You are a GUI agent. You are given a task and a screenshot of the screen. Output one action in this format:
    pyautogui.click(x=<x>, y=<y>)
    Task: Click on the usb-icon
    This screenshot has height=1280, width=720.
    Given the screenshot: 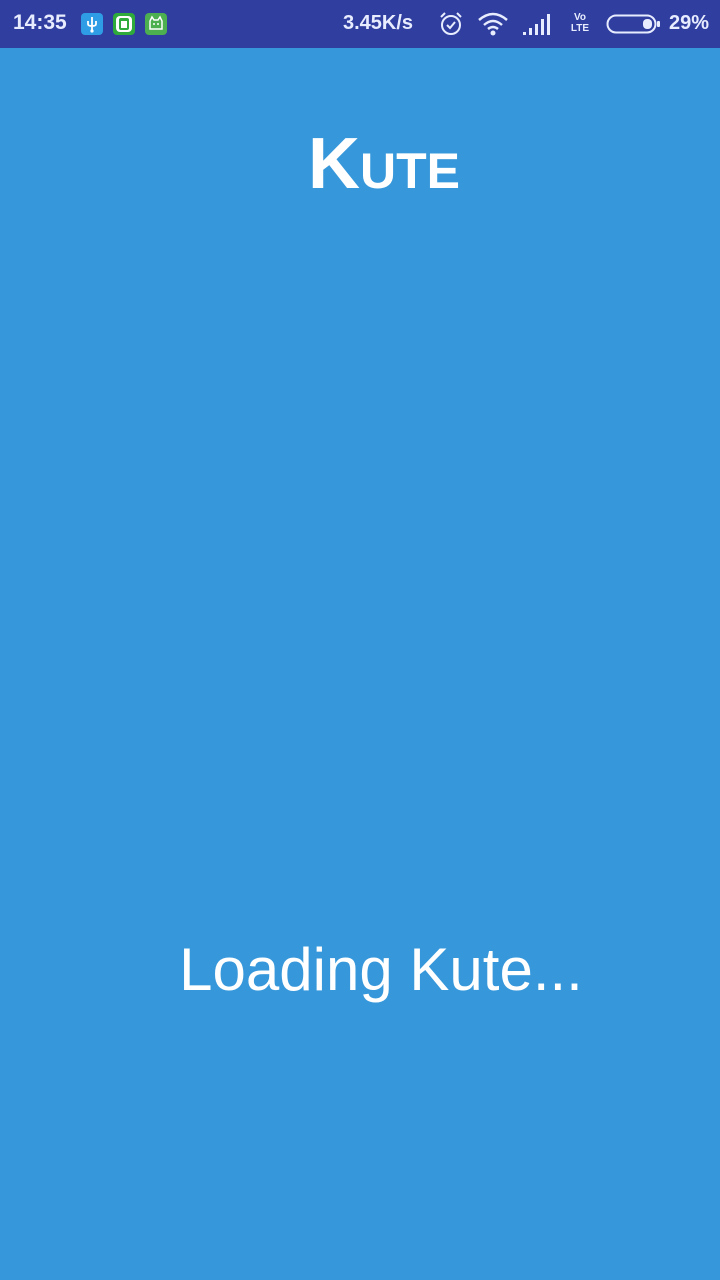 What is the action you would take?
    pyautogui.click(x=92, y=24)
    